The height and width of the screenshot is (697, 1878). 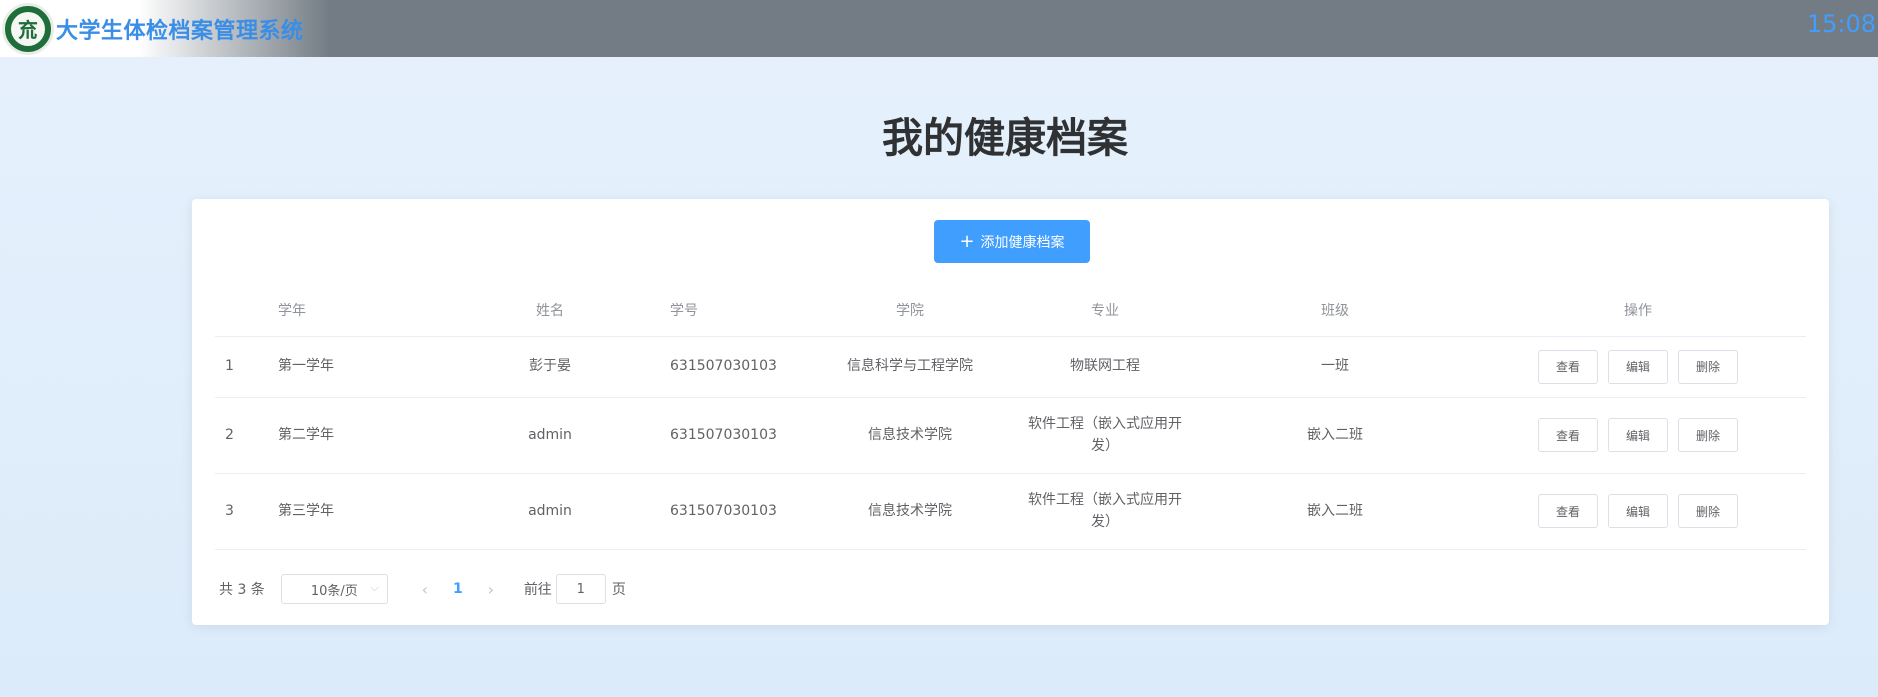 What do you see at coordinates (458, 589) in the screenshot?
I see `page-number-current: 1` at bounding box center [458, 589].